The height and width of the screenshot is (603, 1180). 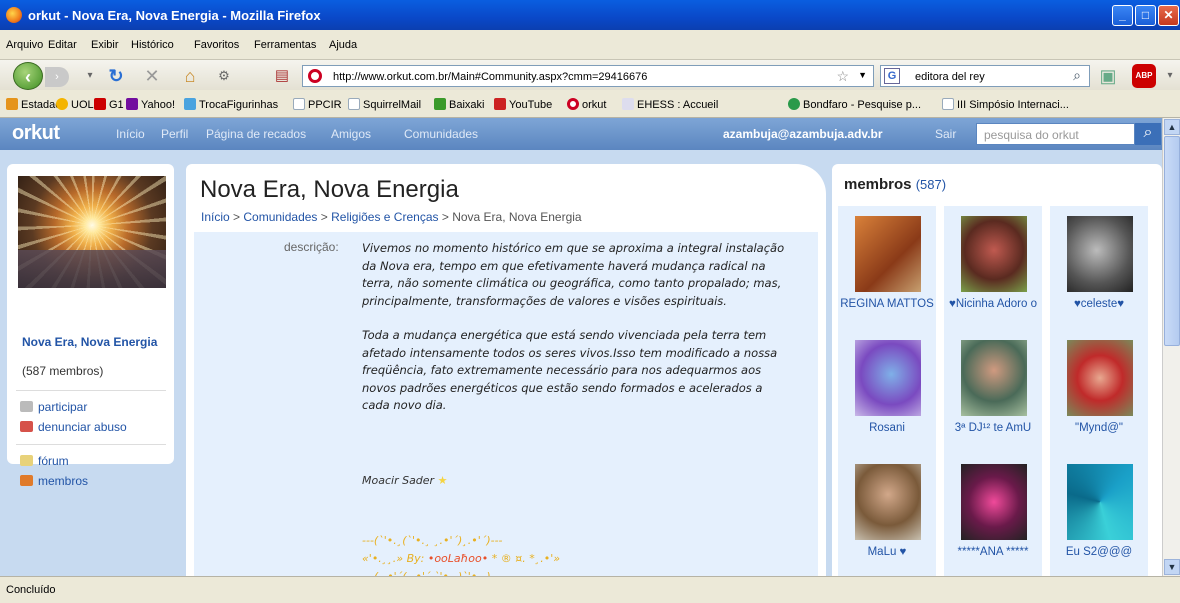 I want to click on scroll-down-icon: ▼, so click(x=1172, y=567).